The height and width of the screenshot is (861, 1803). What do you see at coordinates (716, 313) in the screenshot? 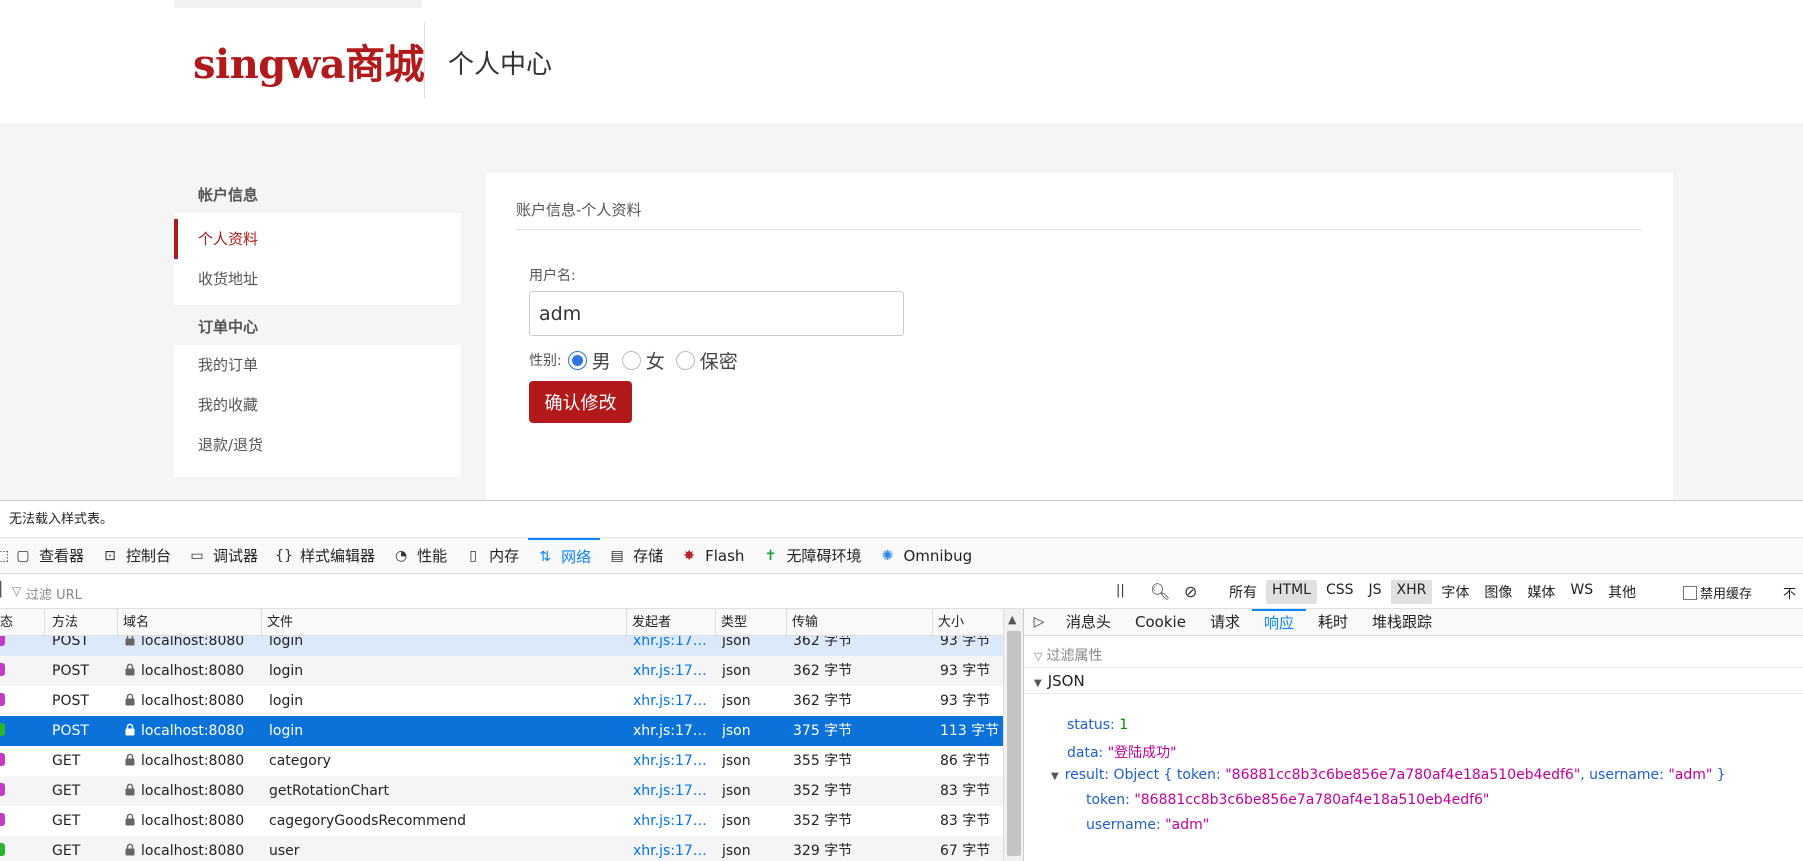
I see `username-input` at bounding box center [716, 313].